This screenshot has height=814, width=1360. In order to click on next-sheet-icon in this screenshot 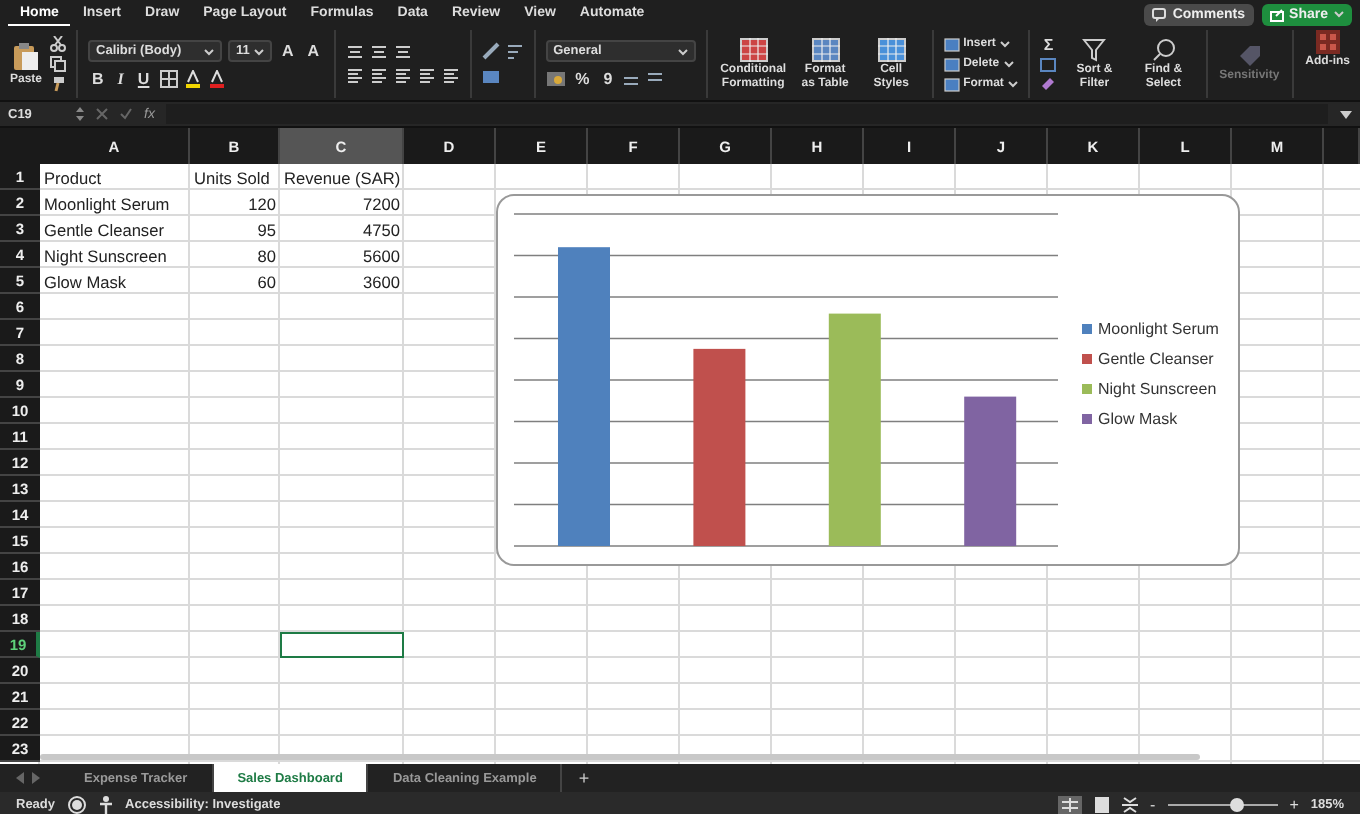, I will do `click(36, 778)`.